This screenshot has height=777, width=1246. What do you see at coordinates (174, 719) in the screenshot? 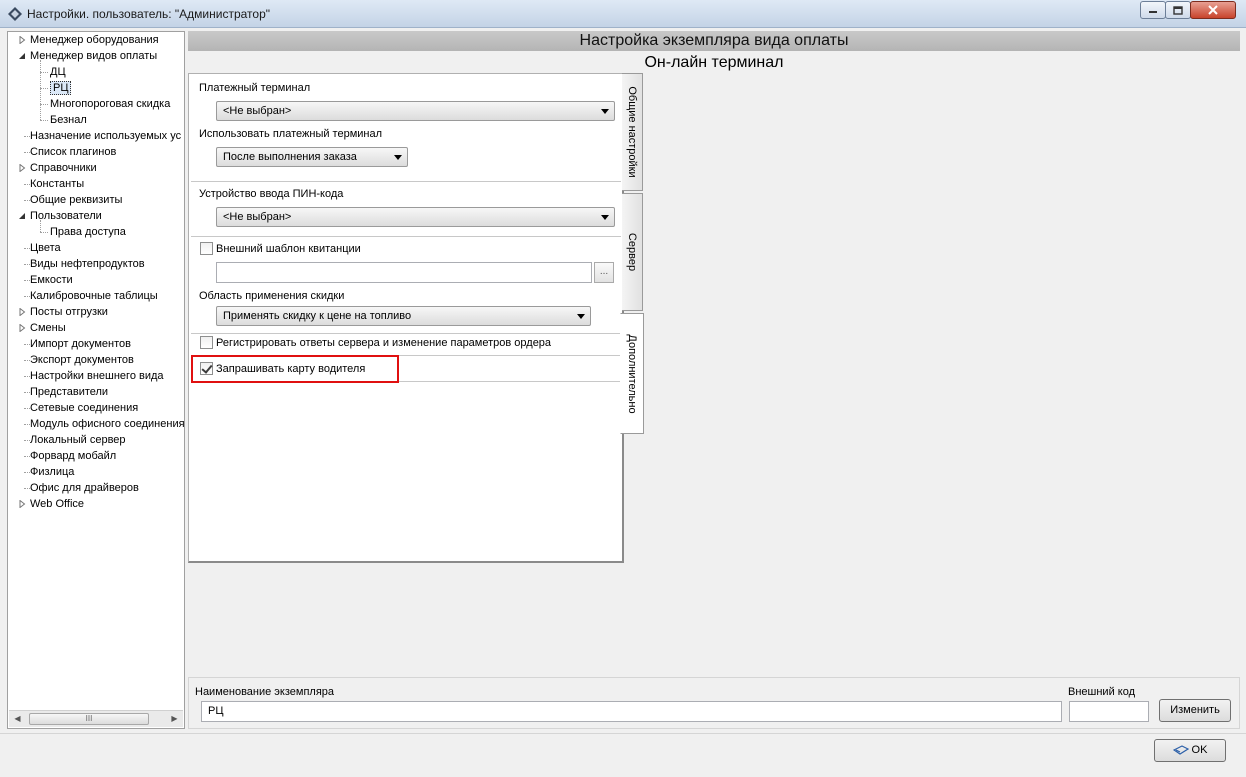
I see `scroll-right-icon: ▶` at bounding box center [174, 719].